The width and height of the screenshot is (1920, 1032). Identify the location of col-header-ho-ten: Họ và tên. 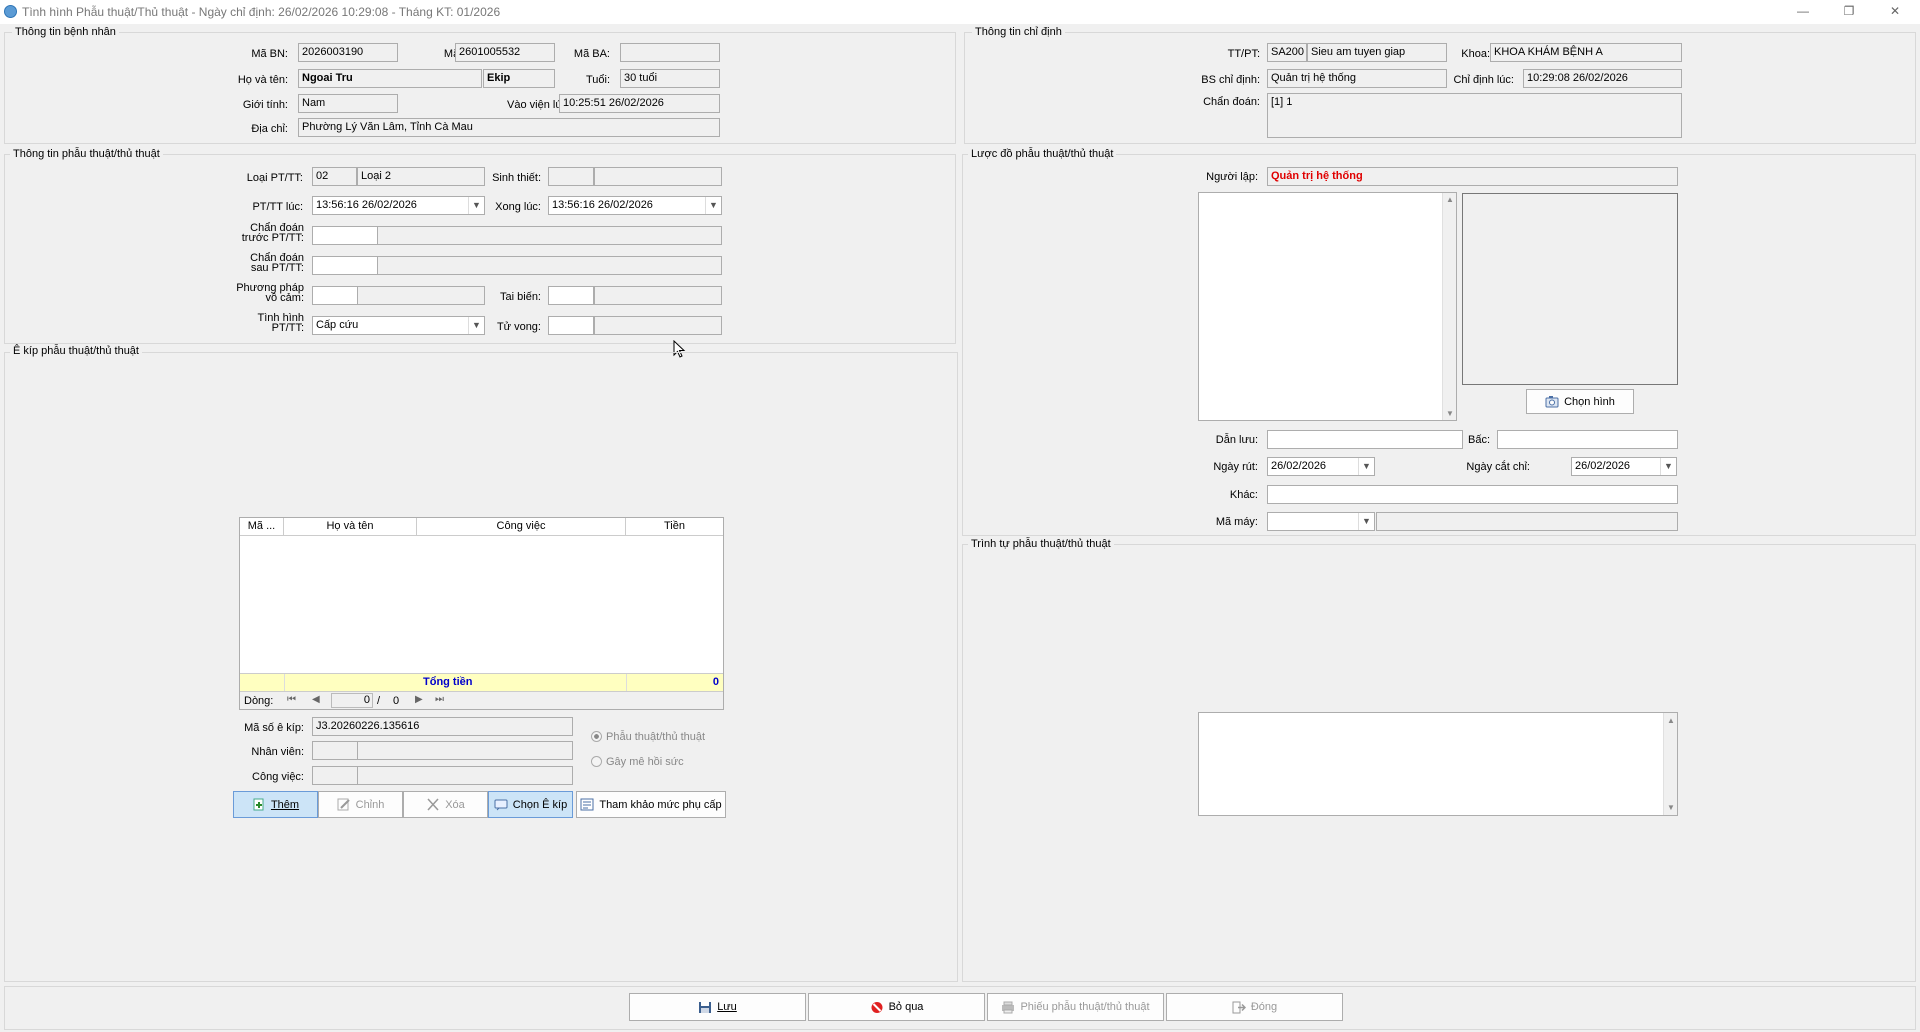
(350, 527).